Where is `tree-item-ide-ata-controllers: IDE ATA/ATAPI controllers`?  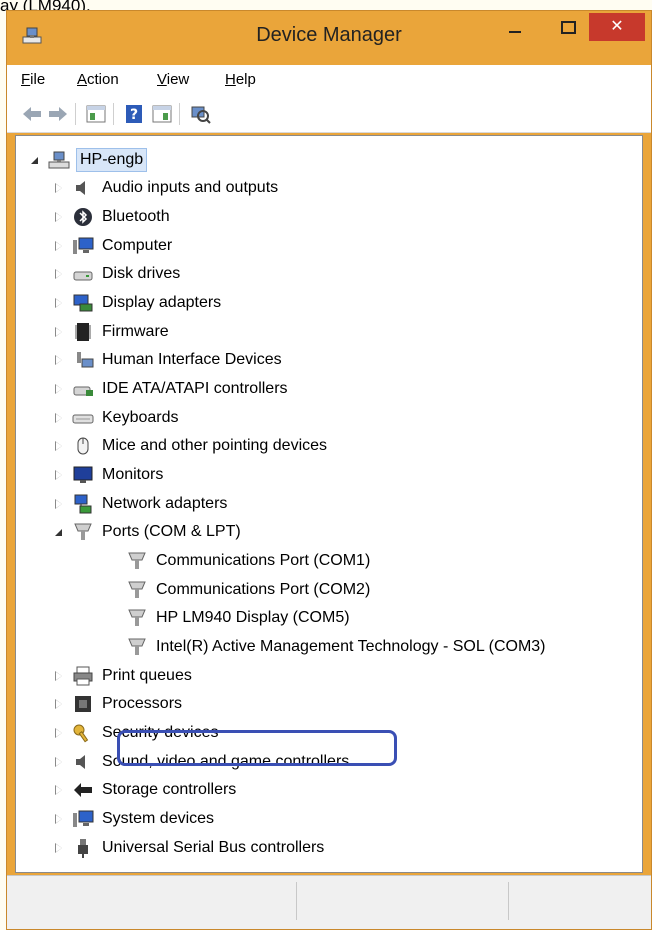 tree-item-ide-ata-controllers: IDE ATA/ATAPI controllers is located at coordinates (172, 388).